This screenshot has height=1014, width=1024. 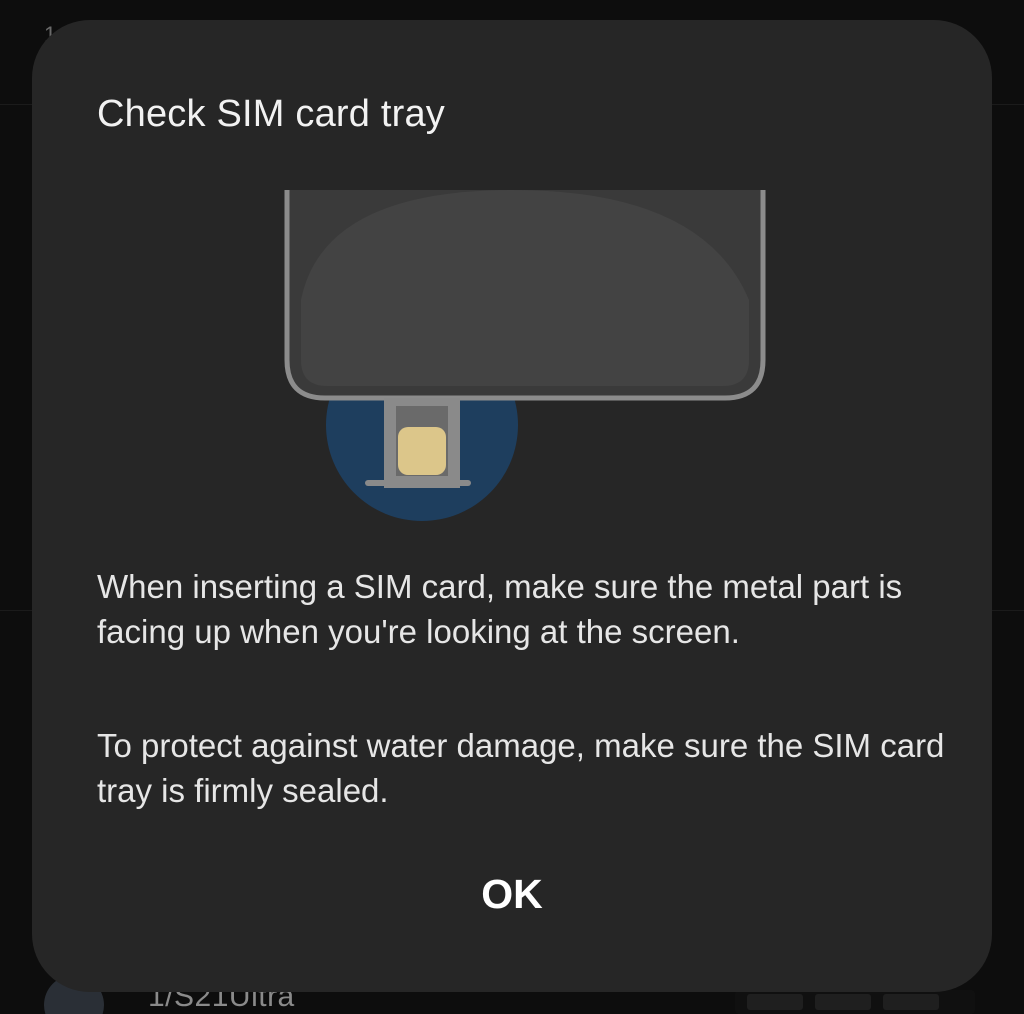 What do you see at coordinates (855, 1002) in the screenshot?
I see `background-button-strip` at bounding box center [855, 1002].